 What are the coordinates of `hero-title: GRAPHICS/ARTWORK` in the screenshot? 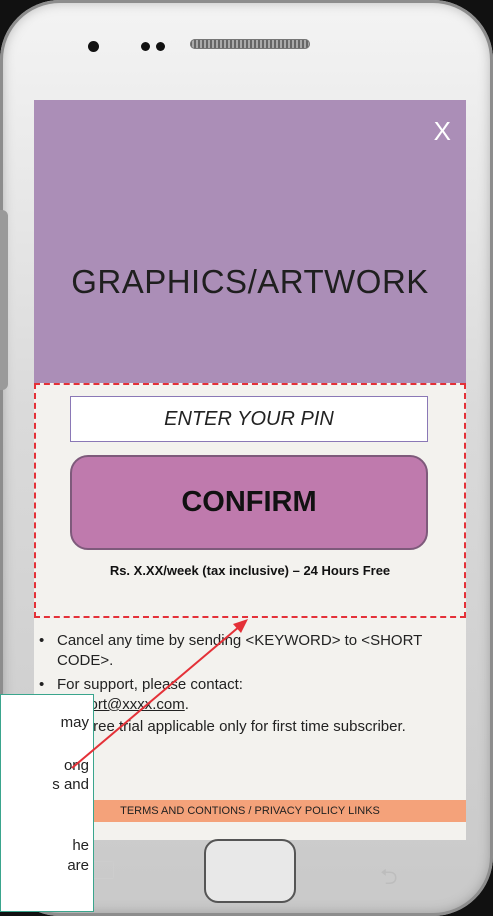 It's located at (250, 281).